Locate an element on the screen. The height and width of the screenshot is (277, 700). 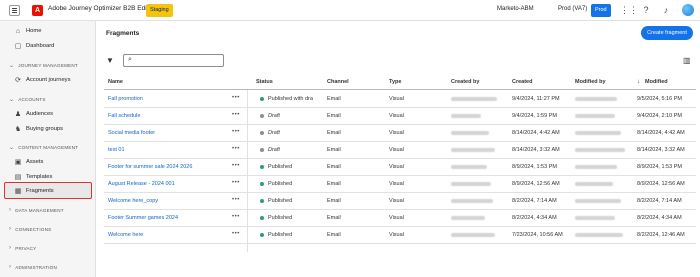
section-privacy: › PRIVACY is located at coordinates (22, 248).